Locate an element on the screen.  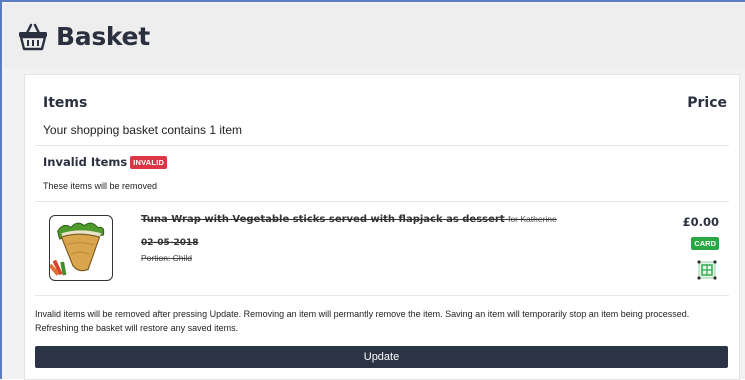
update-button: Update is located at coordinates (381, 357).